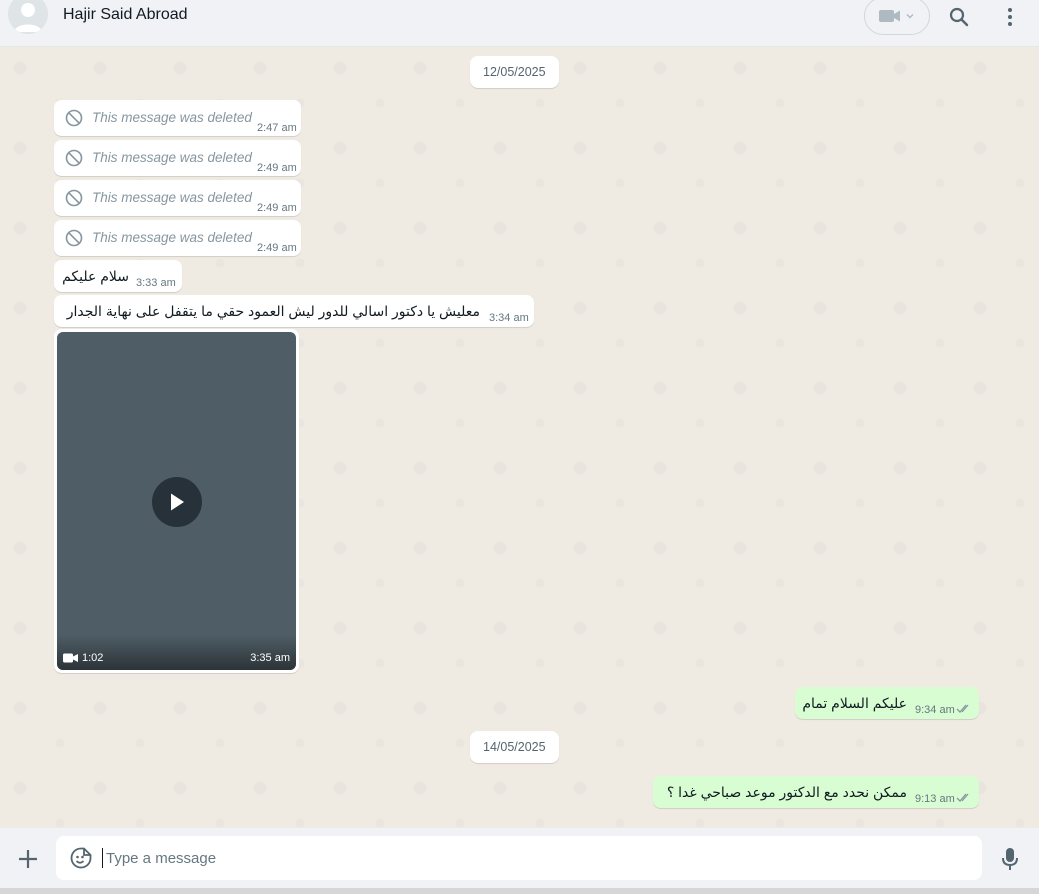 Image resolution: width=1039 pixels, height=894 pixels. I want to click on play-button, so click(177, 502).